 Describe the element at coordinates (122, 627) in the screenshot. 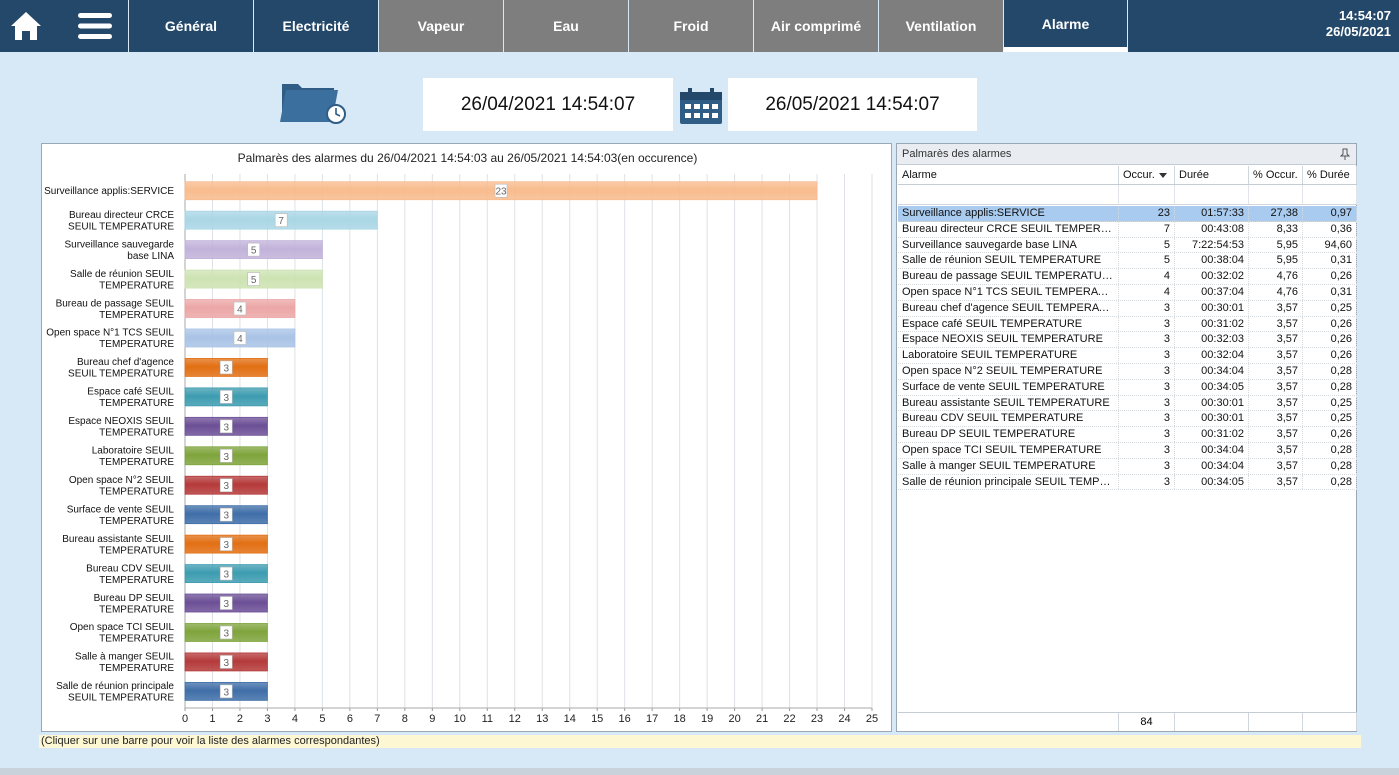

I see `category-label: Open space TCI SEUIL` at that location.